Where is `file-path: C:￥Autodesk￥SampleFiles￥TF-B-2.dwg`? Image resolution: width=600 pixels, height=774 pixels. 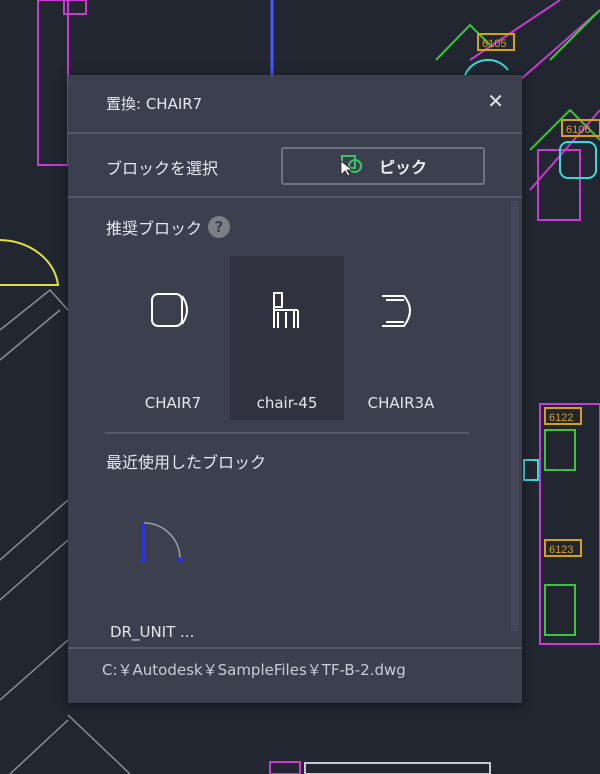 file-path: C:￥Autodesk￥SampleFiles￥TF-B-2.dwg is located at coordinates (254, 670).